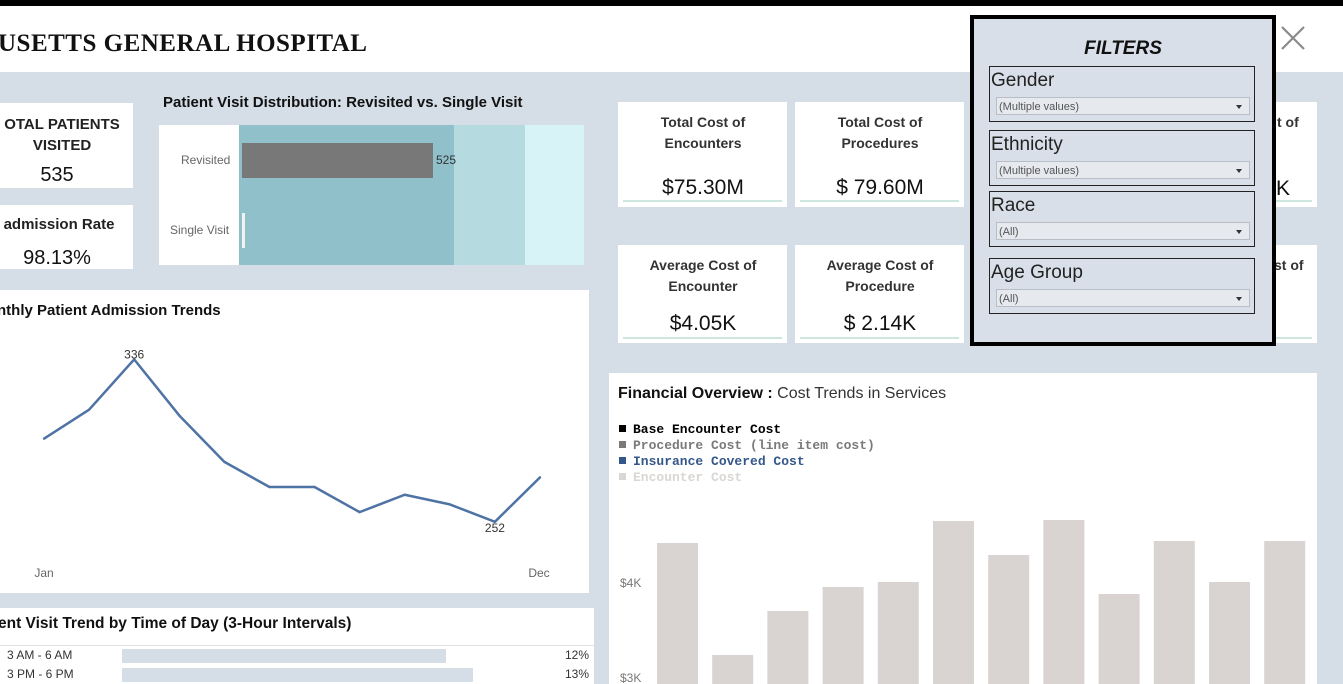 This screenshot has width=1343, height=684. I want to click on filter-gender-label: Gender, so click(1023, 80).